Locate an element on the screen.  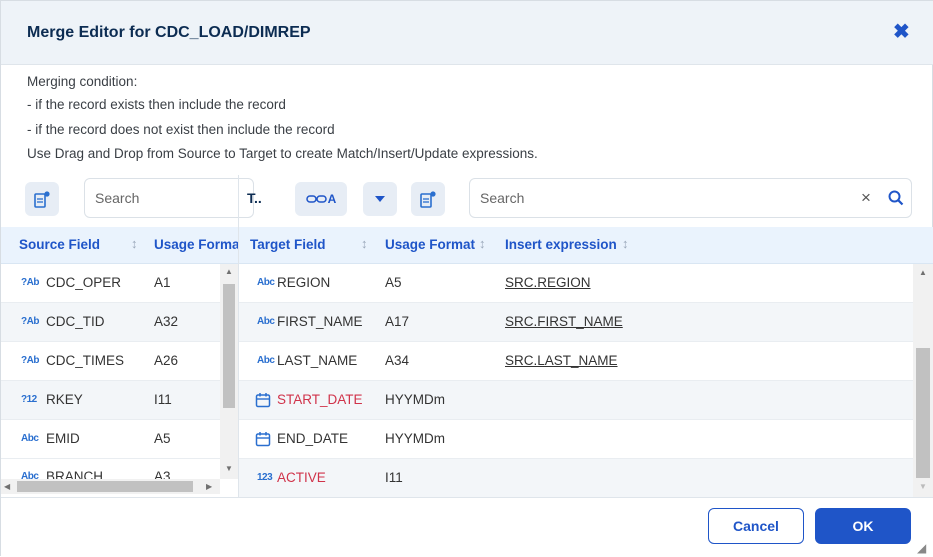
target-search-input is located at coordinates (656, 198).